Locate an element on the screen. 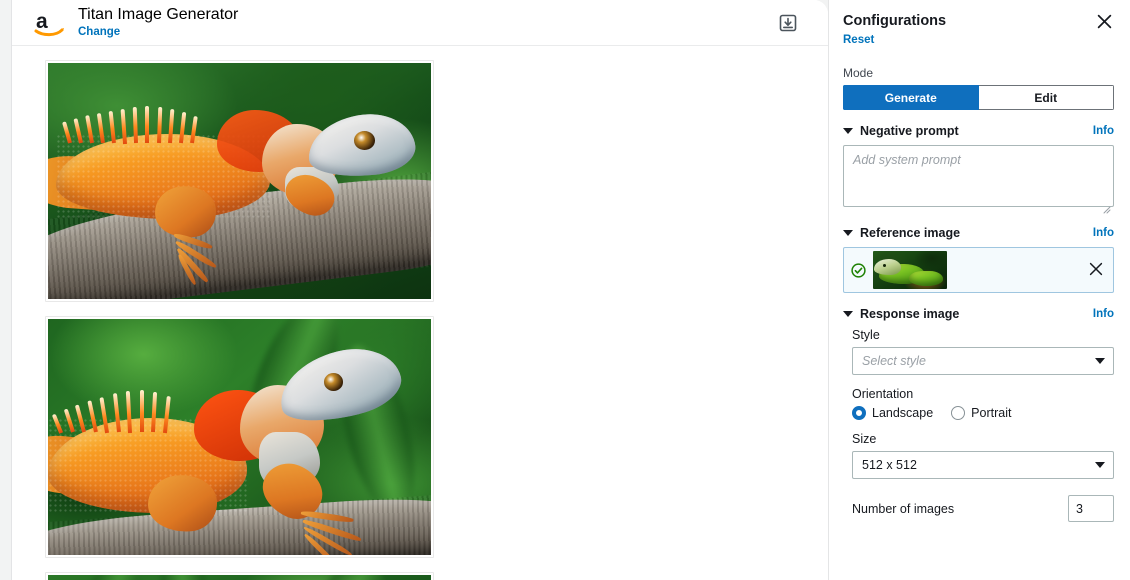 This screenshot has width=1130, height=580. orientation-option-portrait: Portrait is located at coordinates (981, 413).